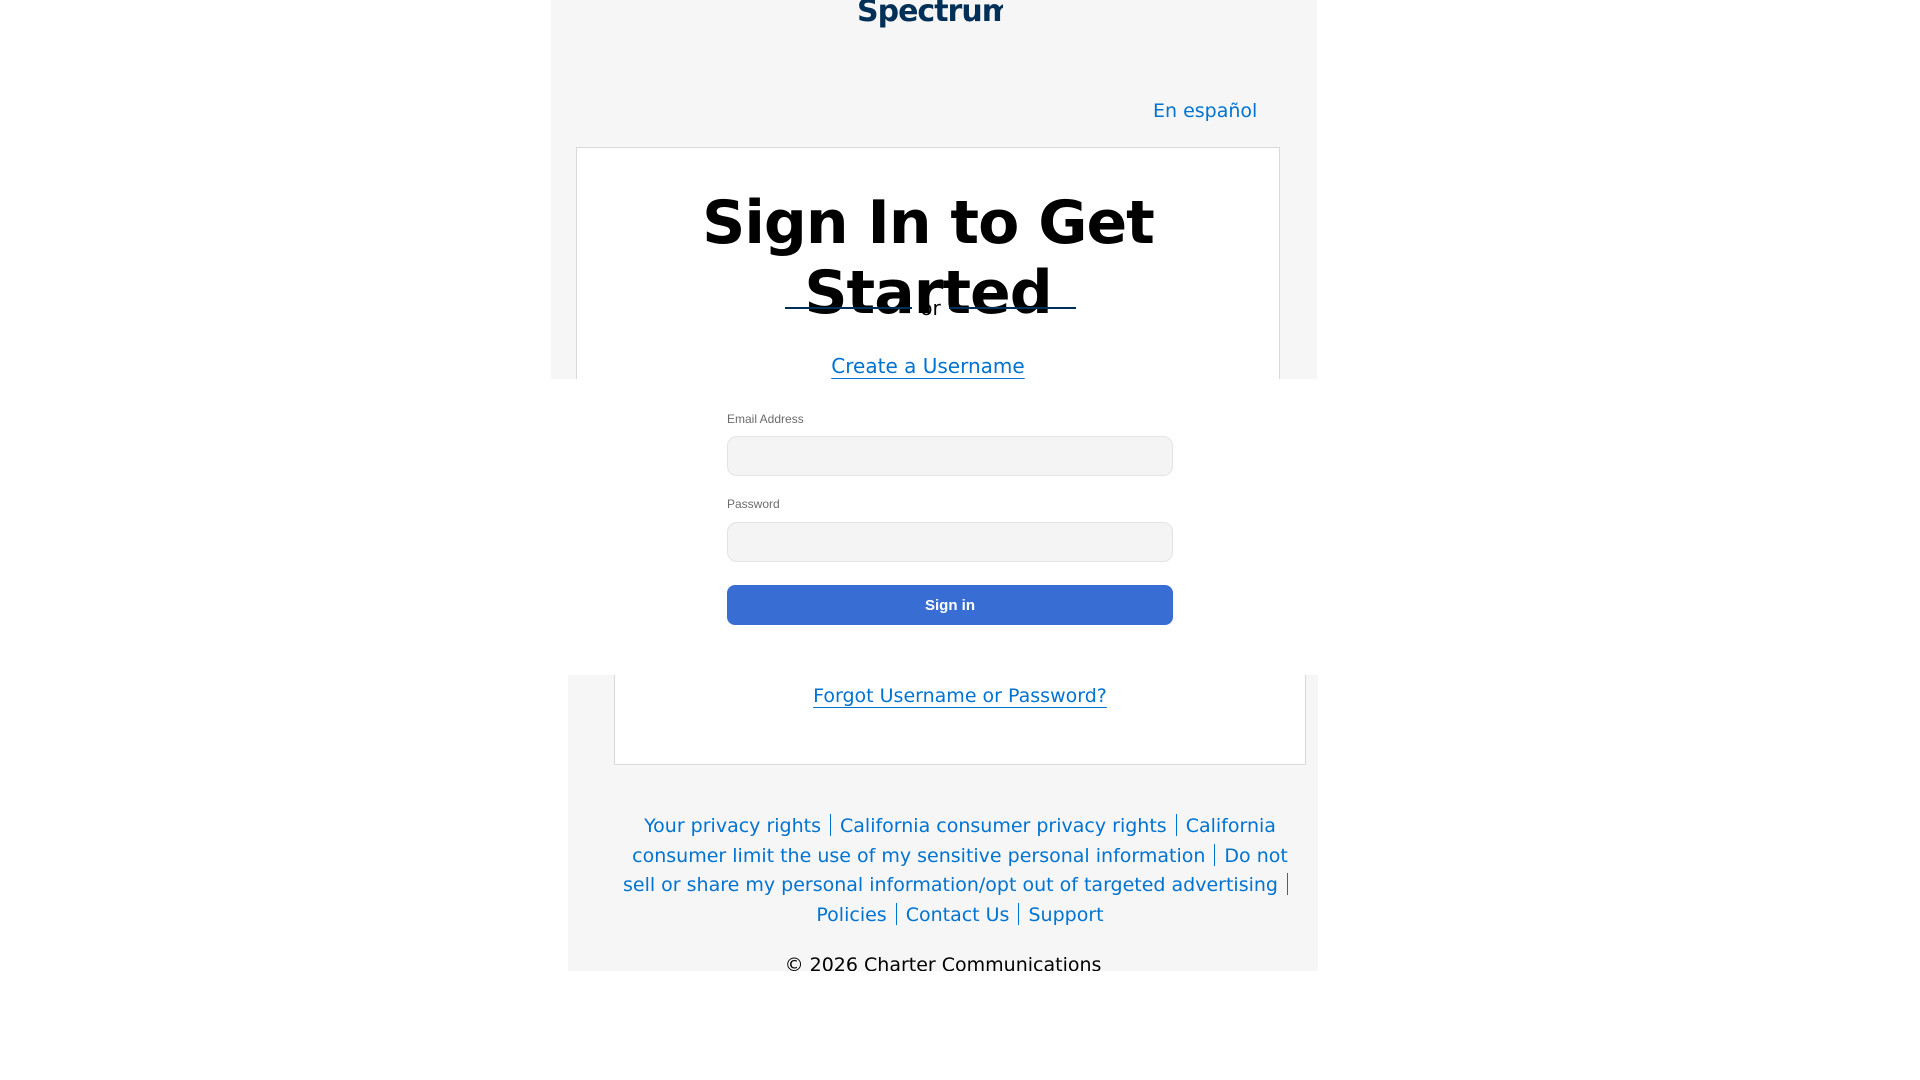 The height and width of the screenshot is (1080, 1920). Describe the element at coordinates (1205, 111) in the screenshot. I see `spanish-language-link: En español` at that location.